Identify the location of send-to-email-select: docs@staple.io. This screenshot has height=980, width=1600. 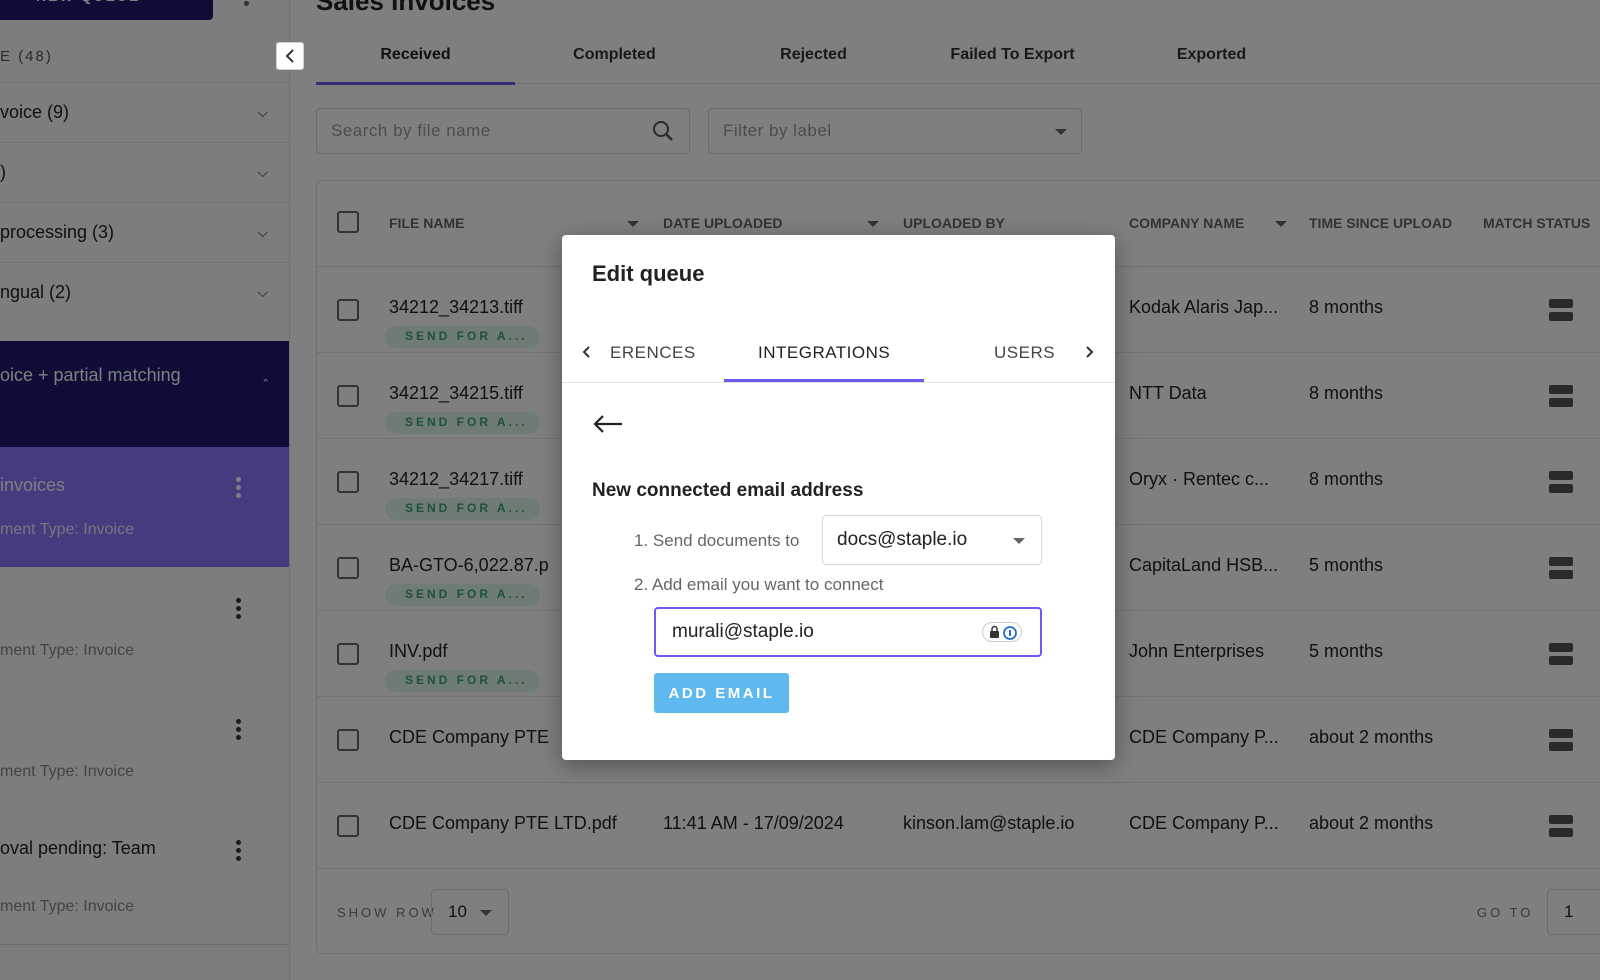
(932, 540).